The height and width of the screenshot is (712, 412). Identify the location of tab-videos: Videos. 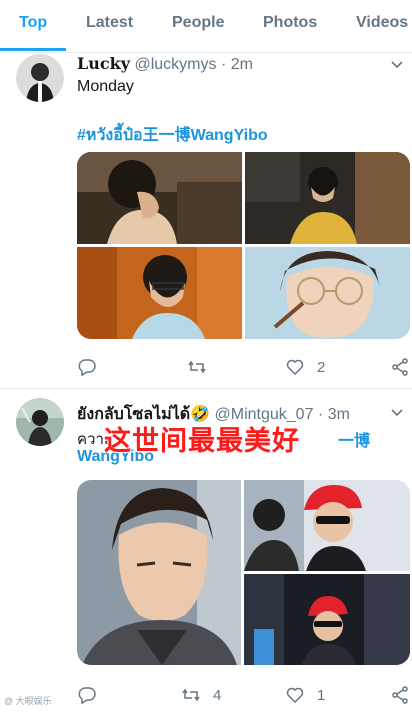
(382, 23).